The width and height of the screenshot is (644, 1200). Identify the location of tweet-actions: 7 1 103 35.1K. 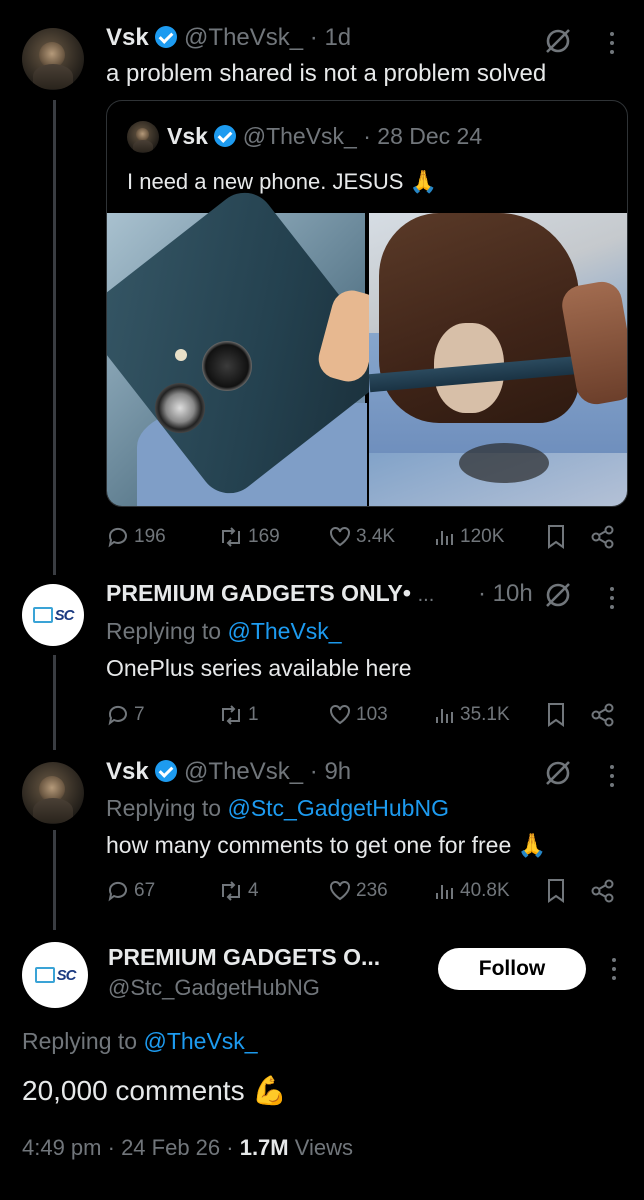
(366, 715).